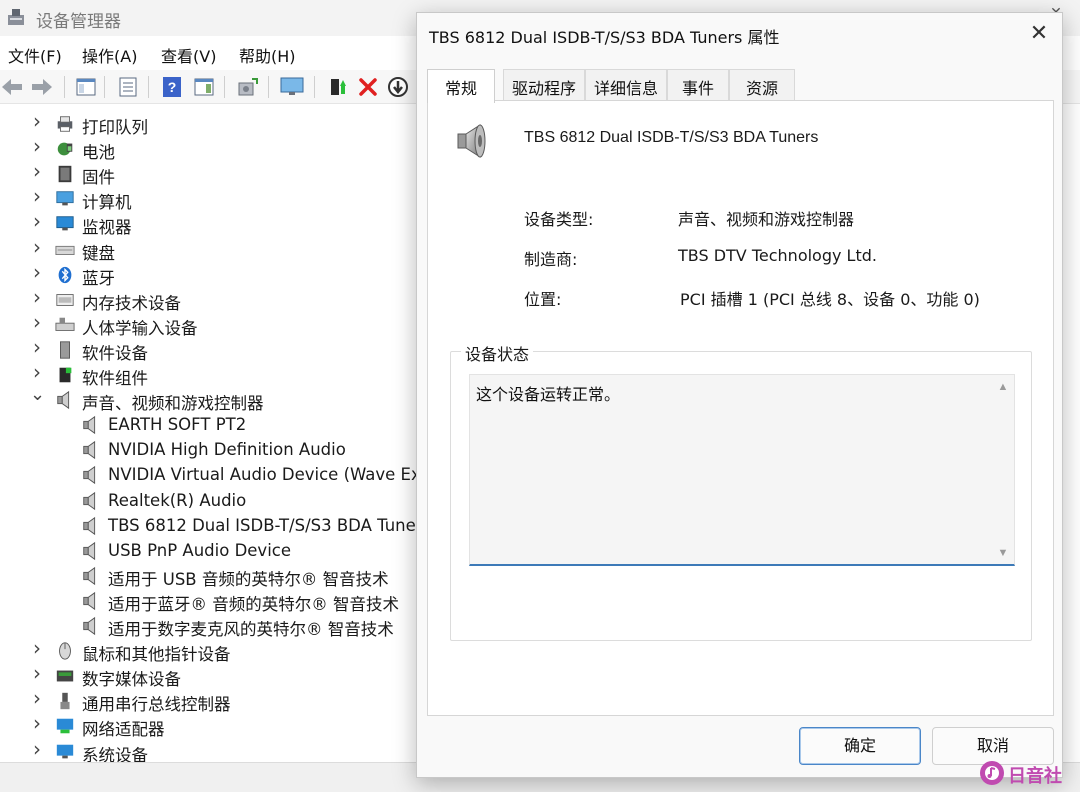  Describe the element at coordinates (156, 655) in the screenshot. I see `tree-item-label: 鼠标和其他指针设备` at that location.